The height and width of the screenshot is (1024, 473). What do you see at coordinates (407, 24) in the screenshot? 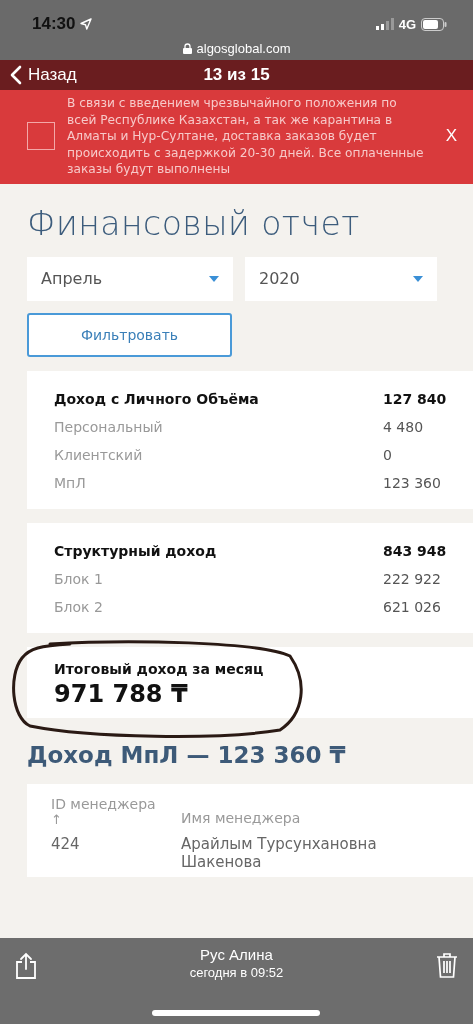
I see `network-label: 4G` at bounding box center [407, 24].